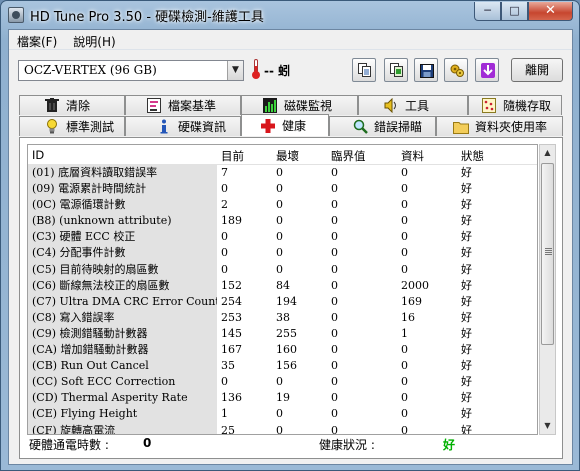 This screenshot has height=471, width=580. I want to click on cell-id: (01) 底層資料讀取錯誤率, so click(122, 173).